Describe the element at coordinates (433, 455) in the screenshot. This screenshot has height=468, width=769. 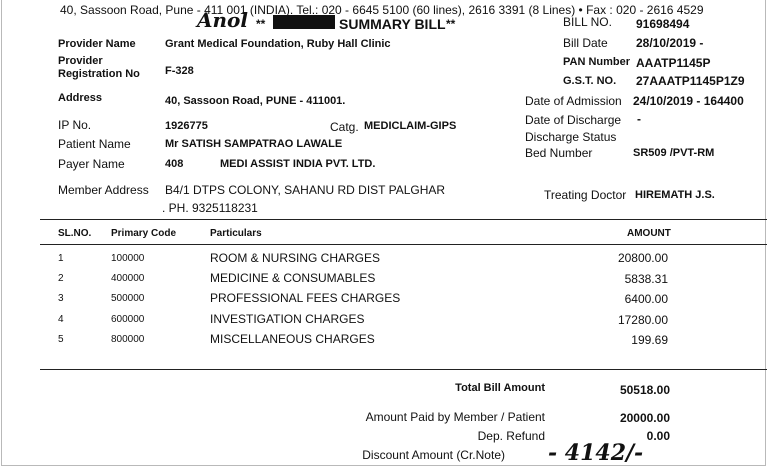
I see `discount-label: Discount Amount (Cr.Note)` at that location.